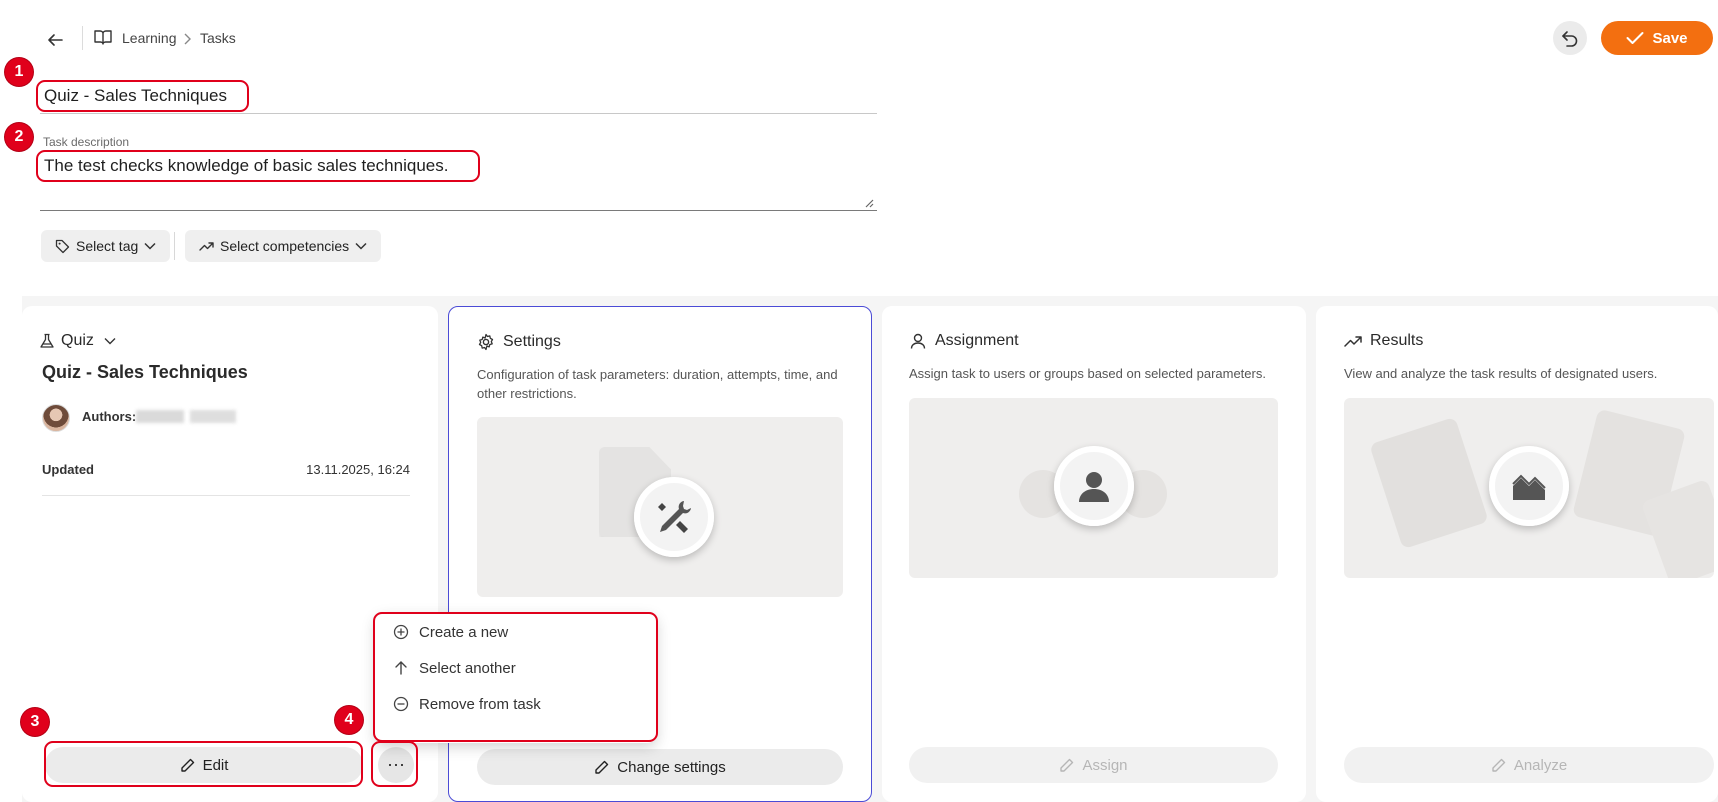 This screenshot has width=1718, height=802. I want to click on analyze-label: Analyze, so click(1540, 765).